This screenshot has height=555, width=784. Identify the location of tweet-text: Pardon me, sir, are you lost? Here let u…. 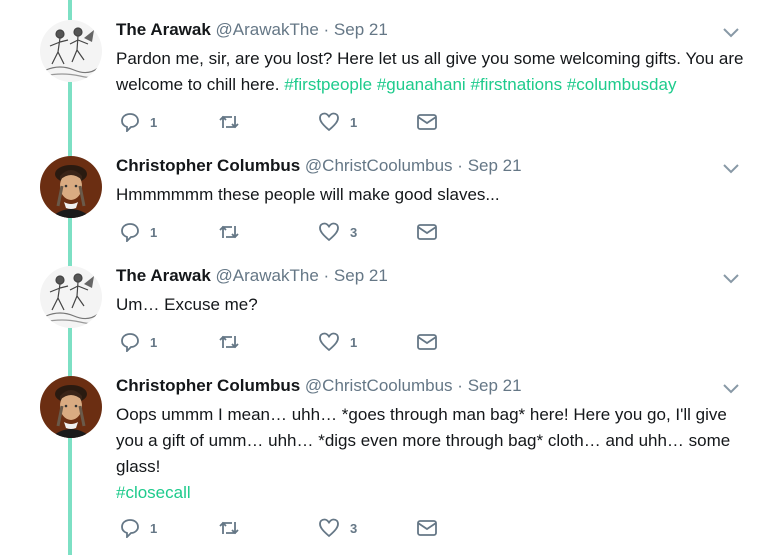
(436, 72).